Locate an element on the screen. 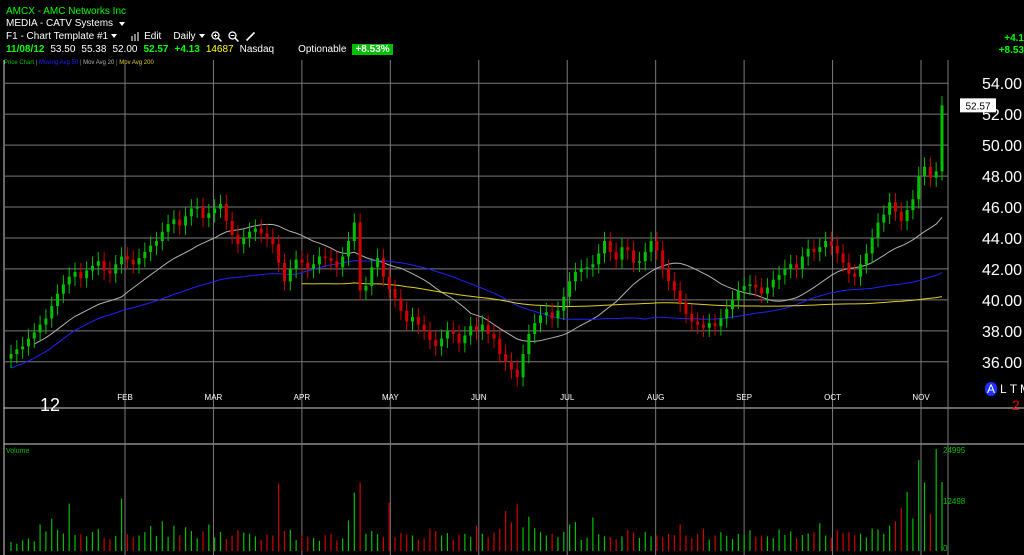 The width and height of the screenshot is (1024, 555). altm-t: T is located at coordinates (1013, 389).